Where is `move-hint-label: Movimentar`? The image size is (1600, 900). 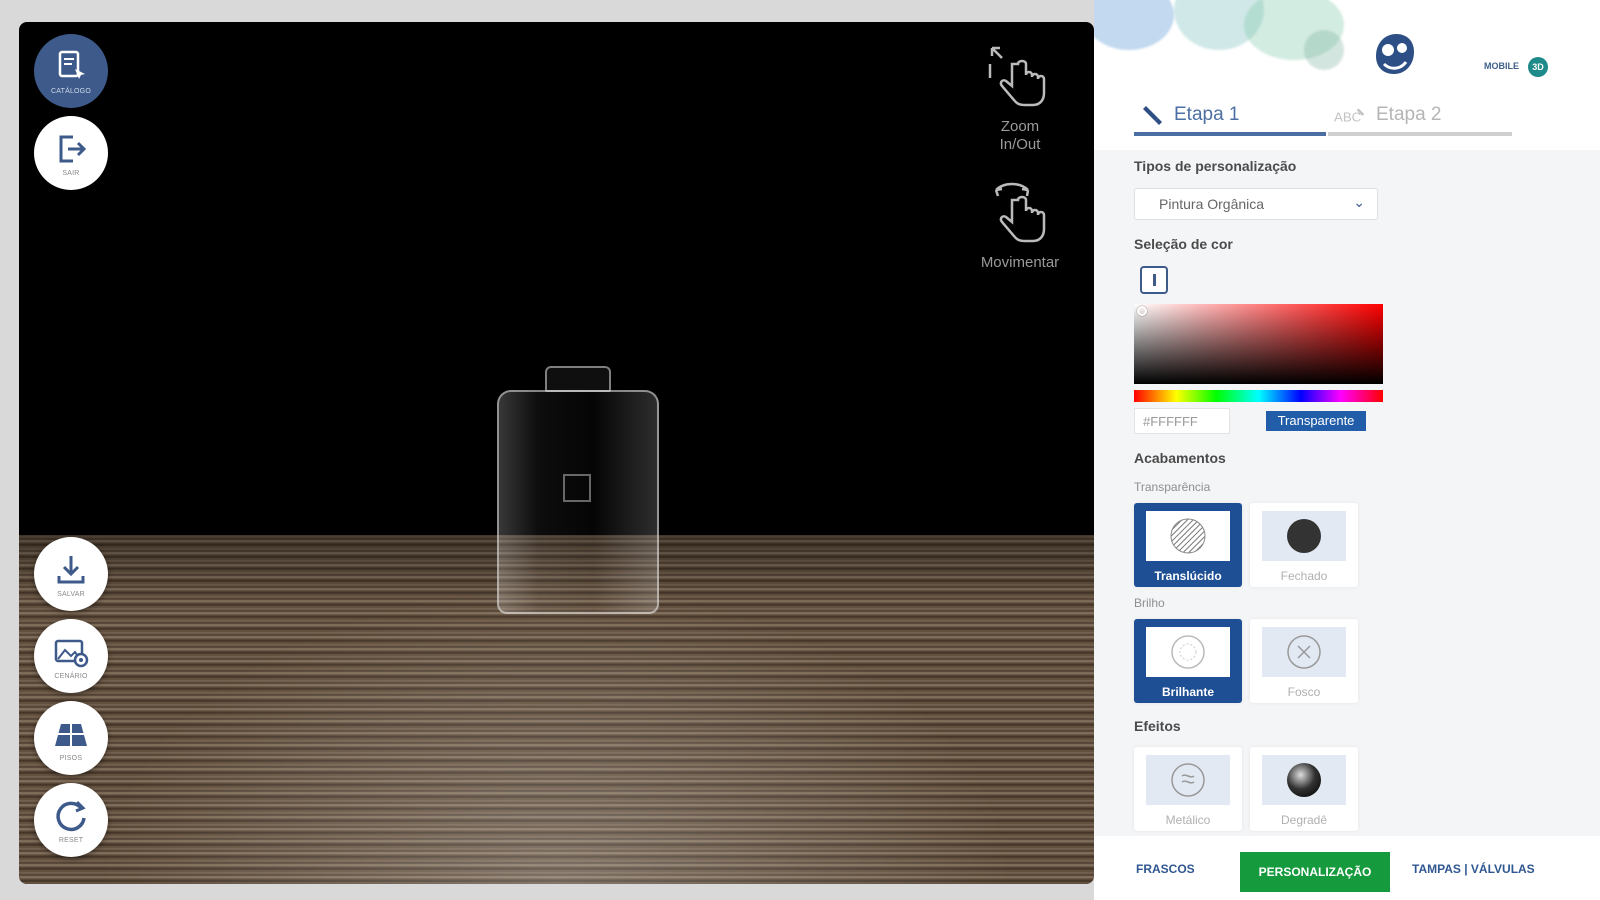
move-hint-label: Movimentar is located at coordinates (1020, 262).